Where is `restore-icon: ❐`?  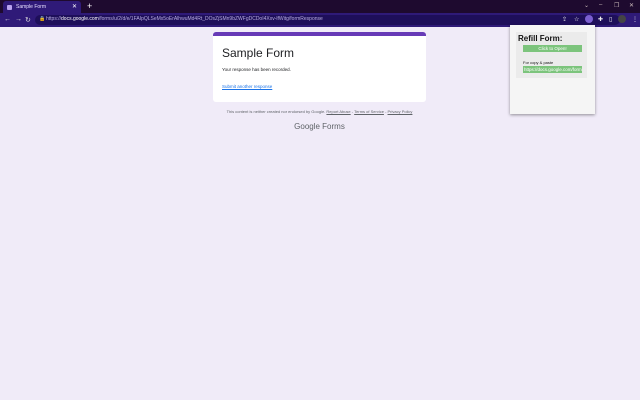
restore-icon: ❐ is located at coordinates (616, 5).